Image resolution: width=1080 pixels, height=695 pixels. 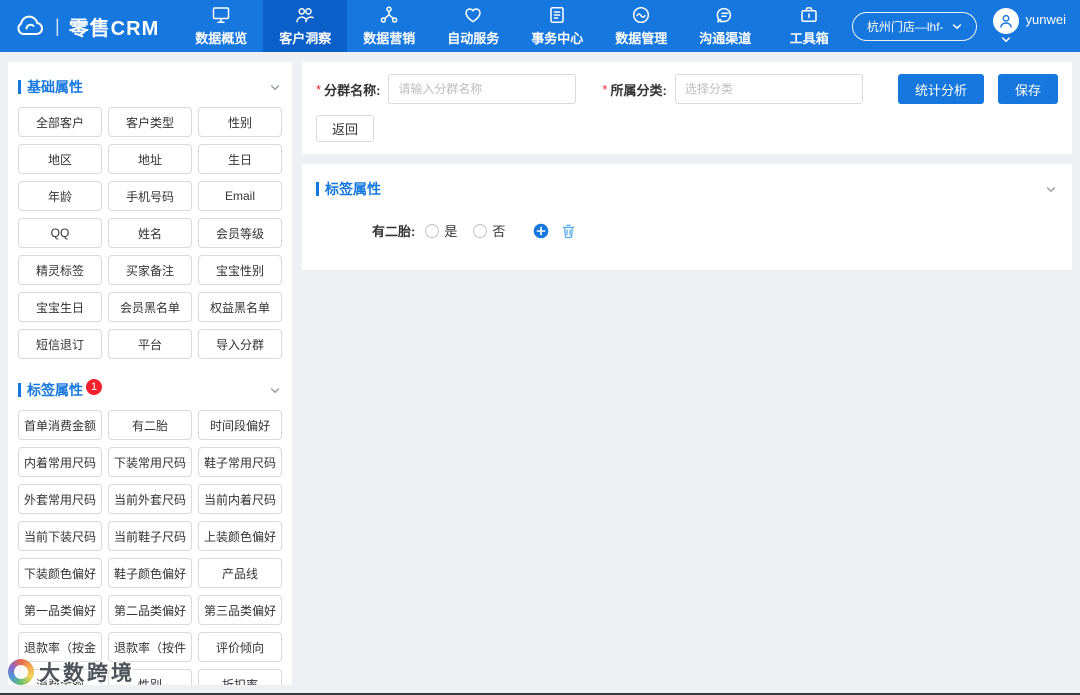 I want to click on nav-item-transaction-center: 事务中心, so click(x=557, y=26).